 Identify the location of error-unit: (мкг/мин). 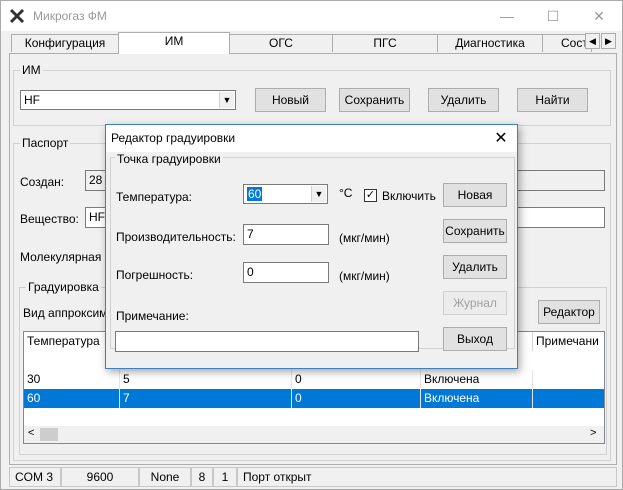
(364, 276).